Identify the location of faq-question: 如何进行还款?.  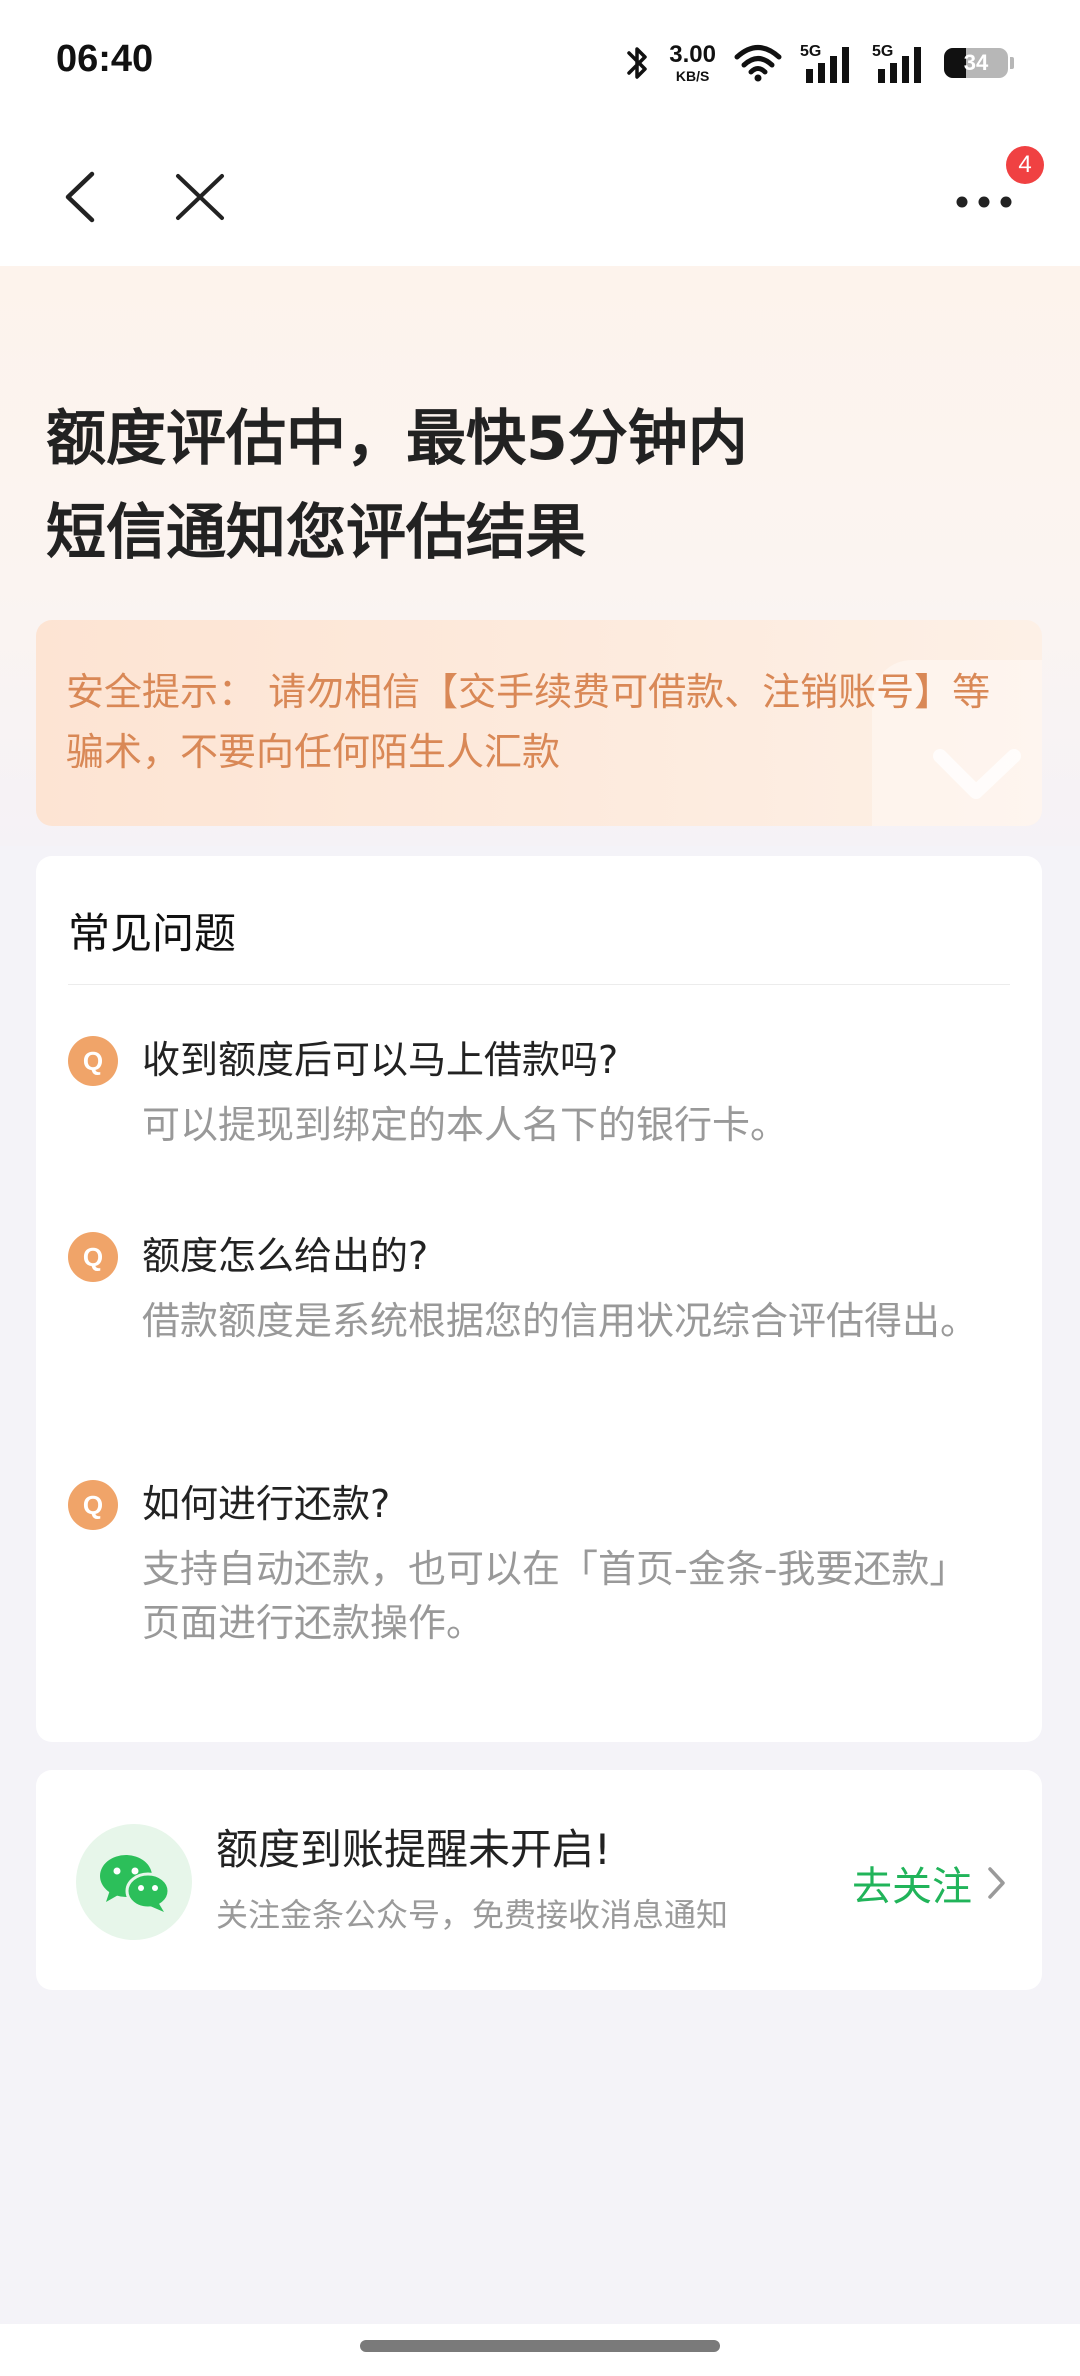
(266, 1504).